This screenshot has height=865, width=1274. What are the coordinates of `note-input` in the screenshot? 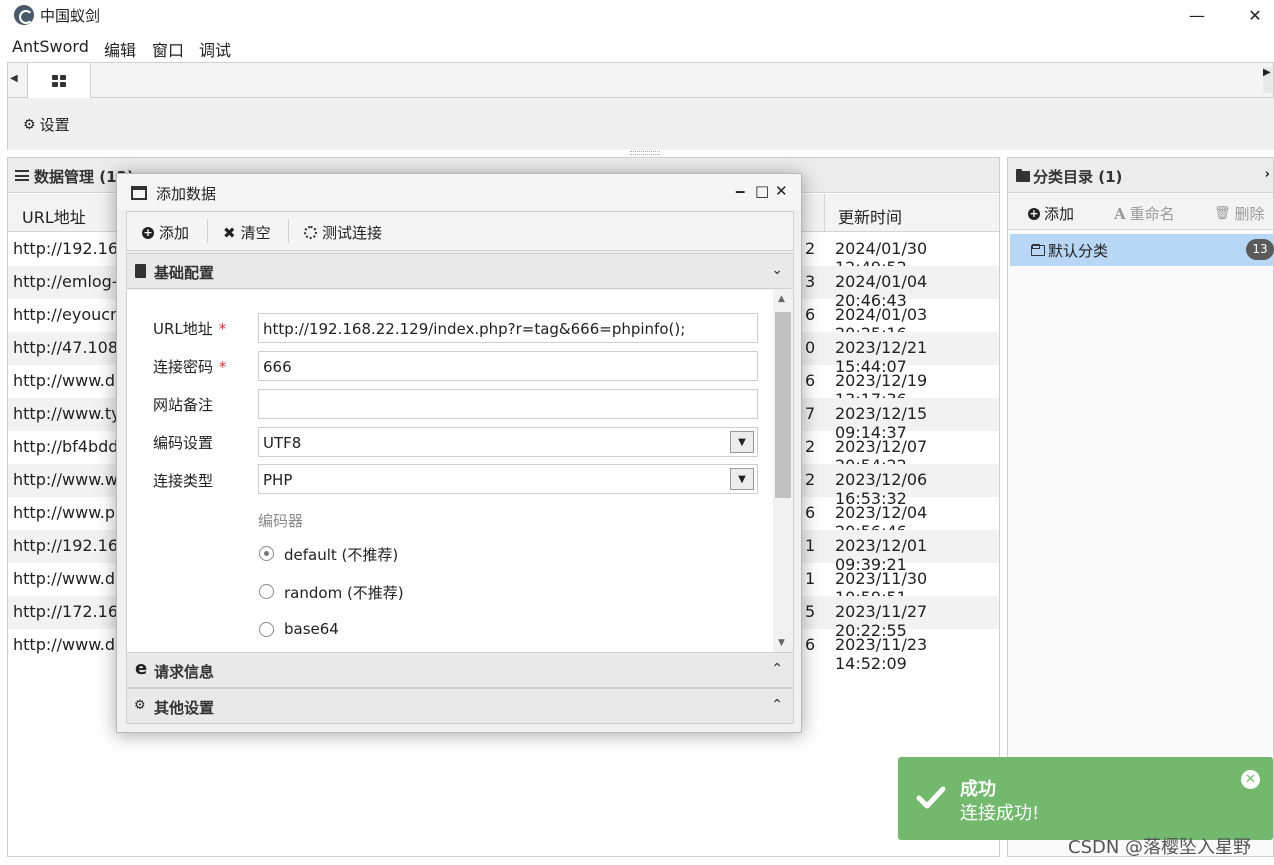 It's located at (508, 404).